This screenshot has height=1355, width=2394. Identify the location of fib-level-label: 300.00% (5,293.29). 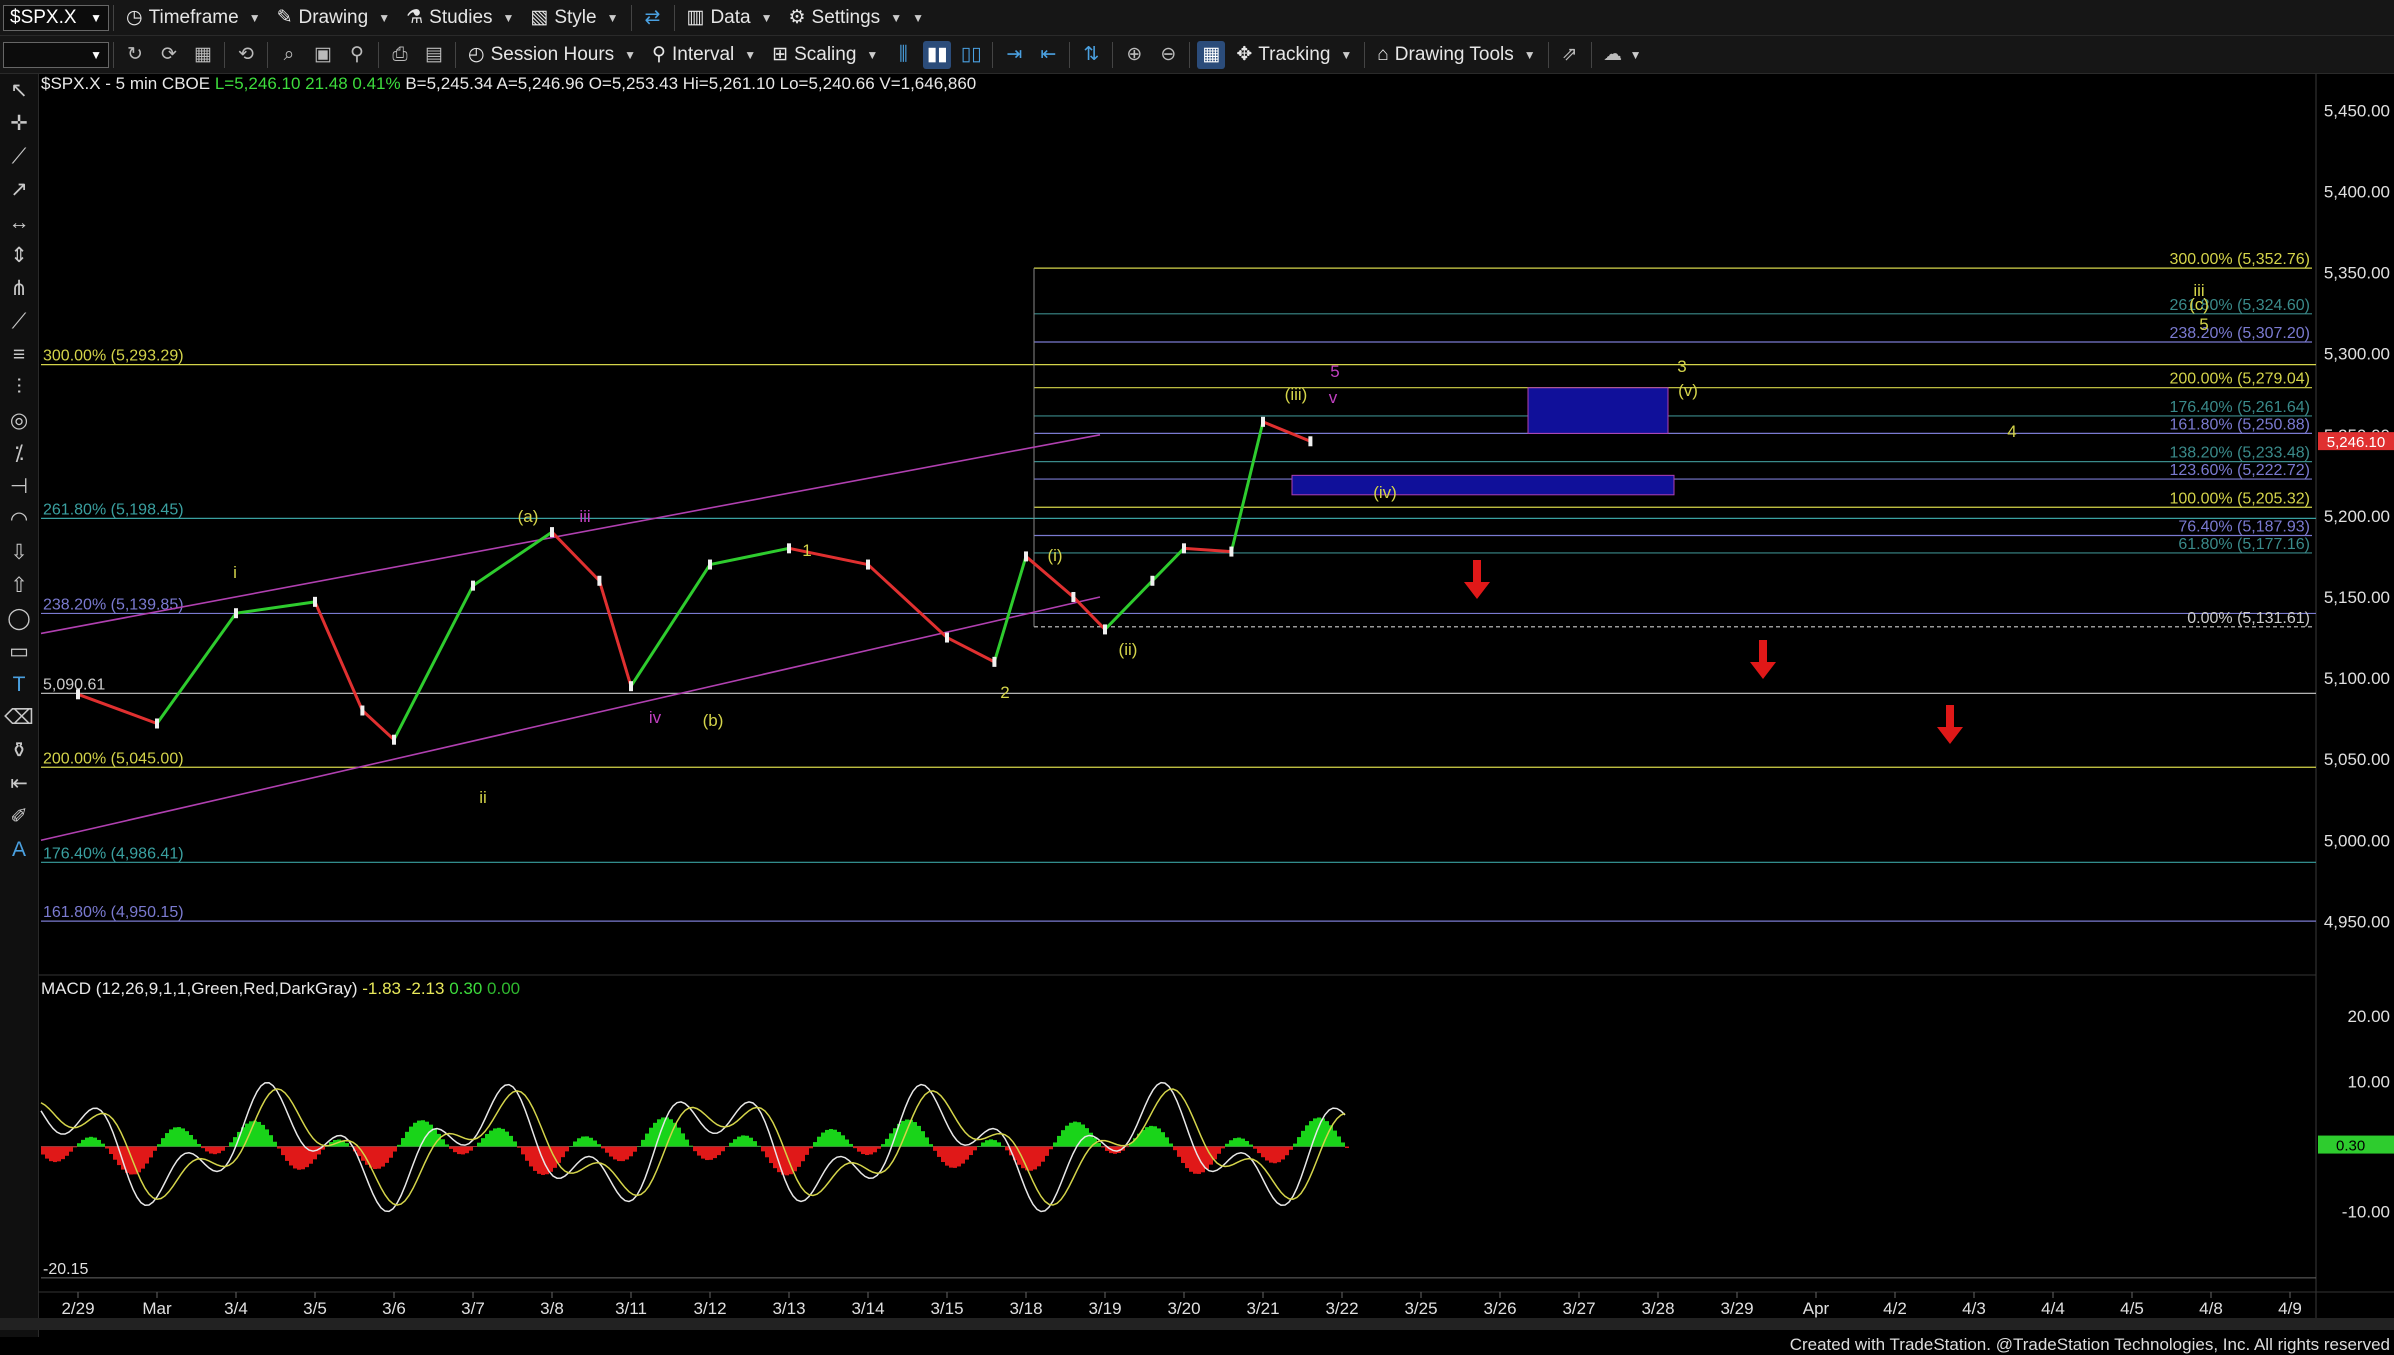
(113, 356).